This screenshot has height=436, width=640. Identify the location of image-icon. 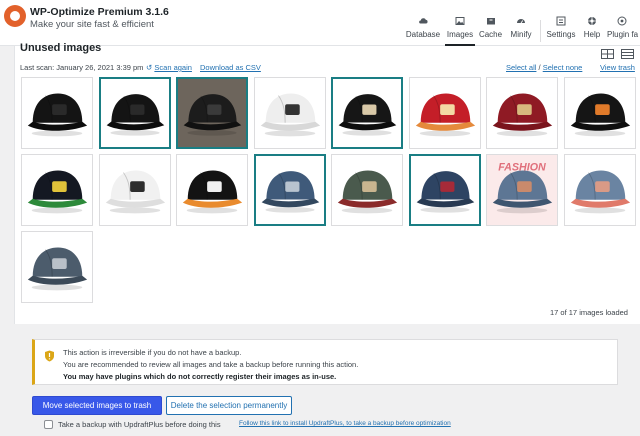
(460, 21).